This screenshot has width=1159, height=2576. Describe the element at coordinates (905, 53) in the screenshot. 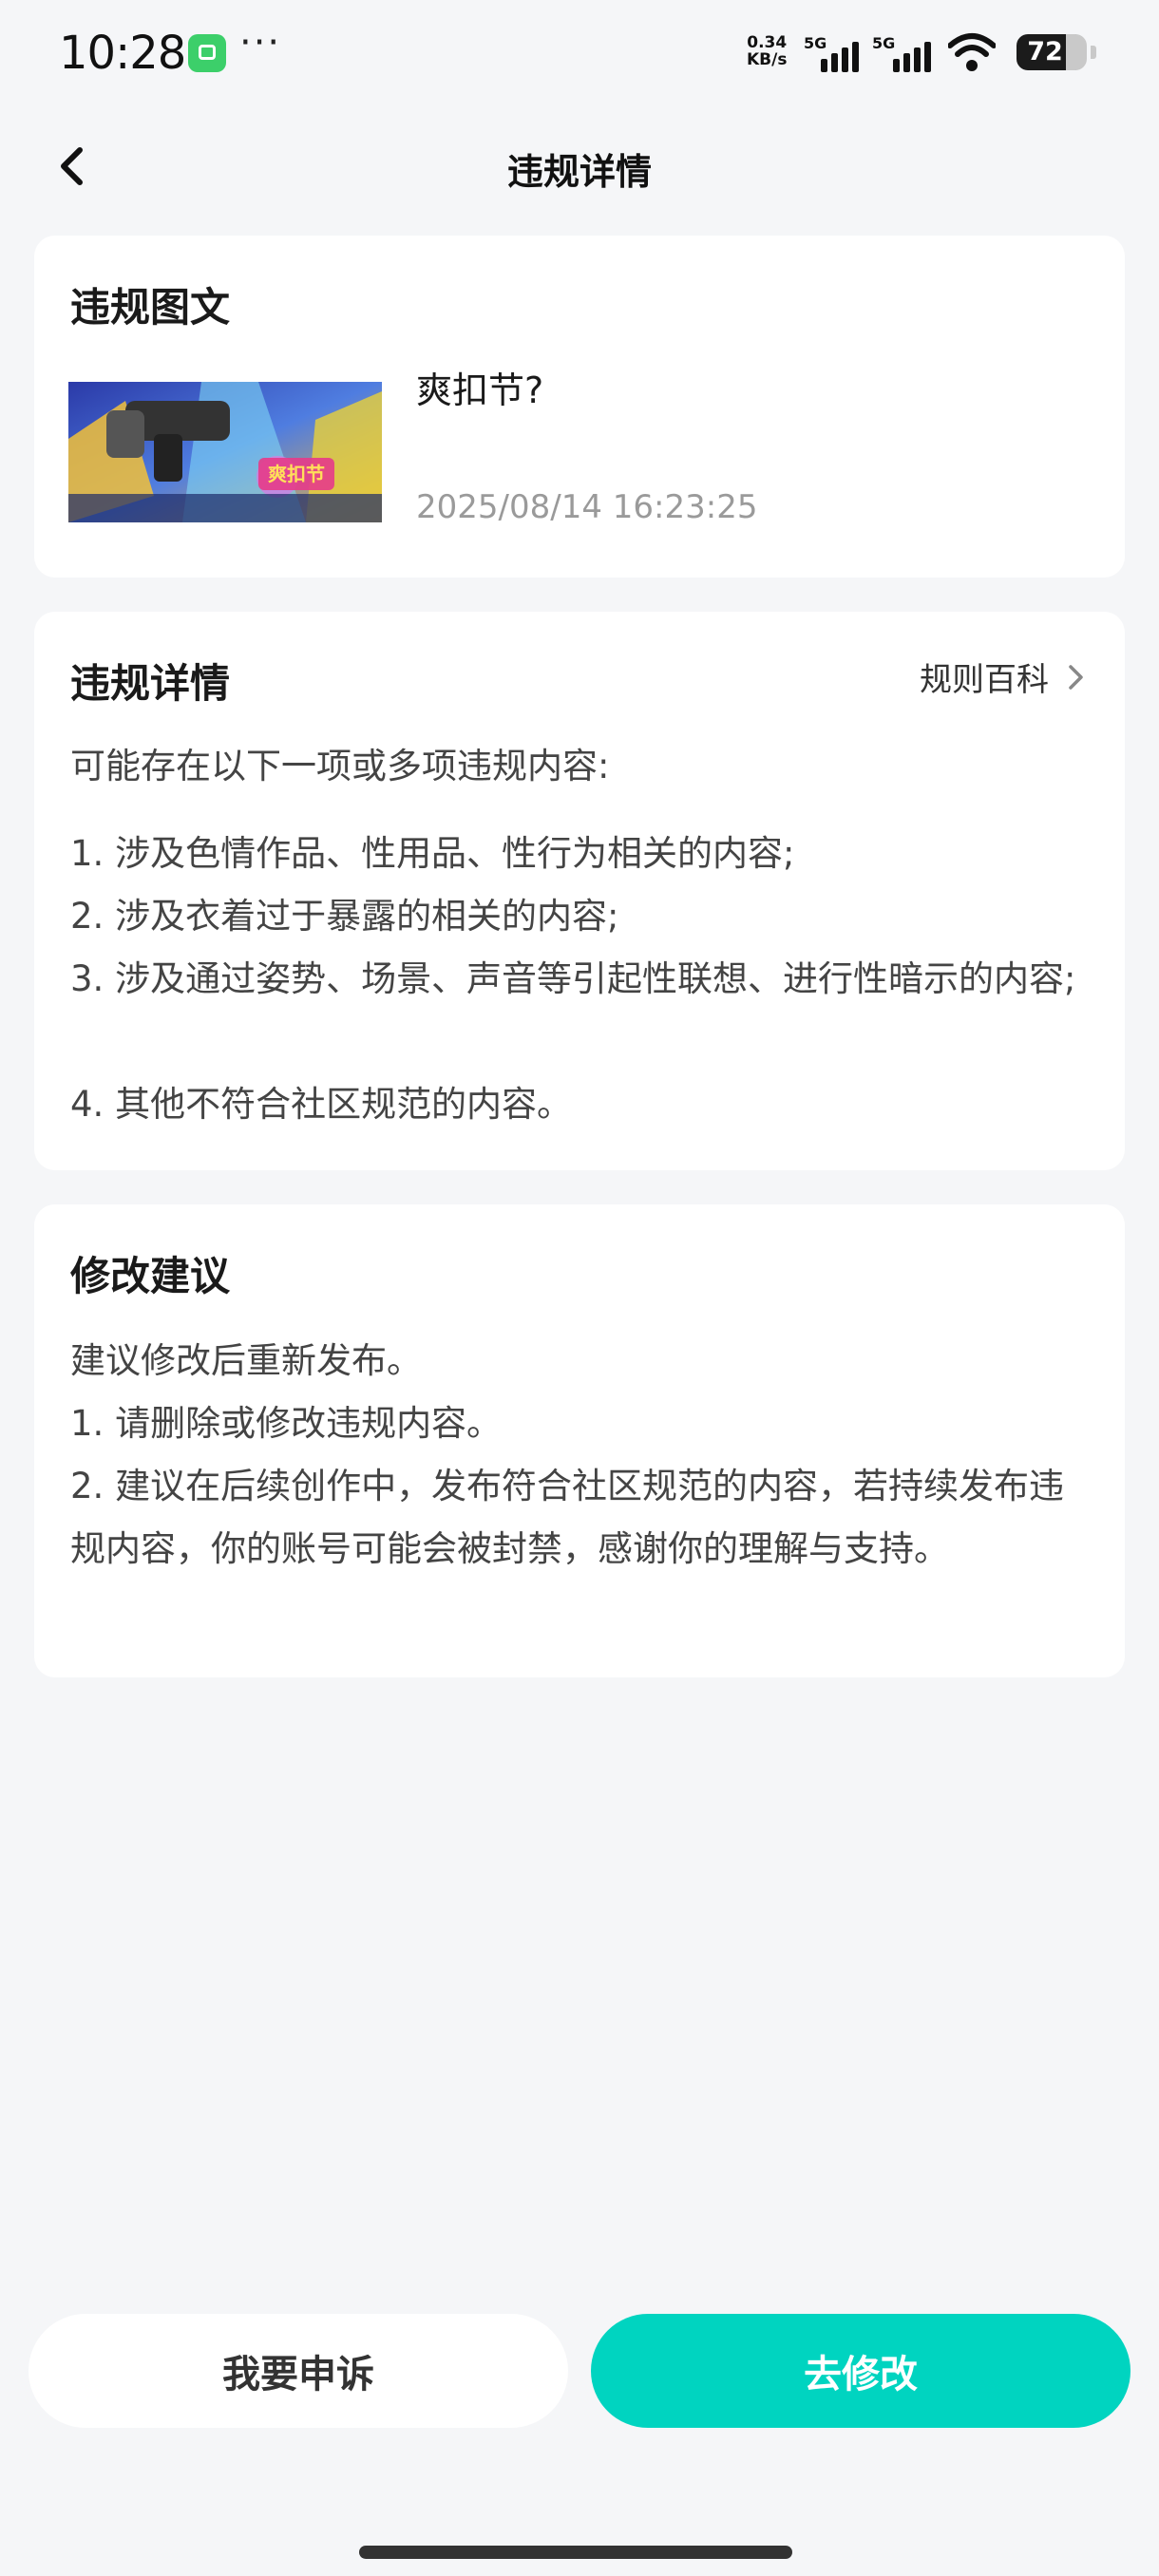

I see `signal-2-icon: 5G` at that location.